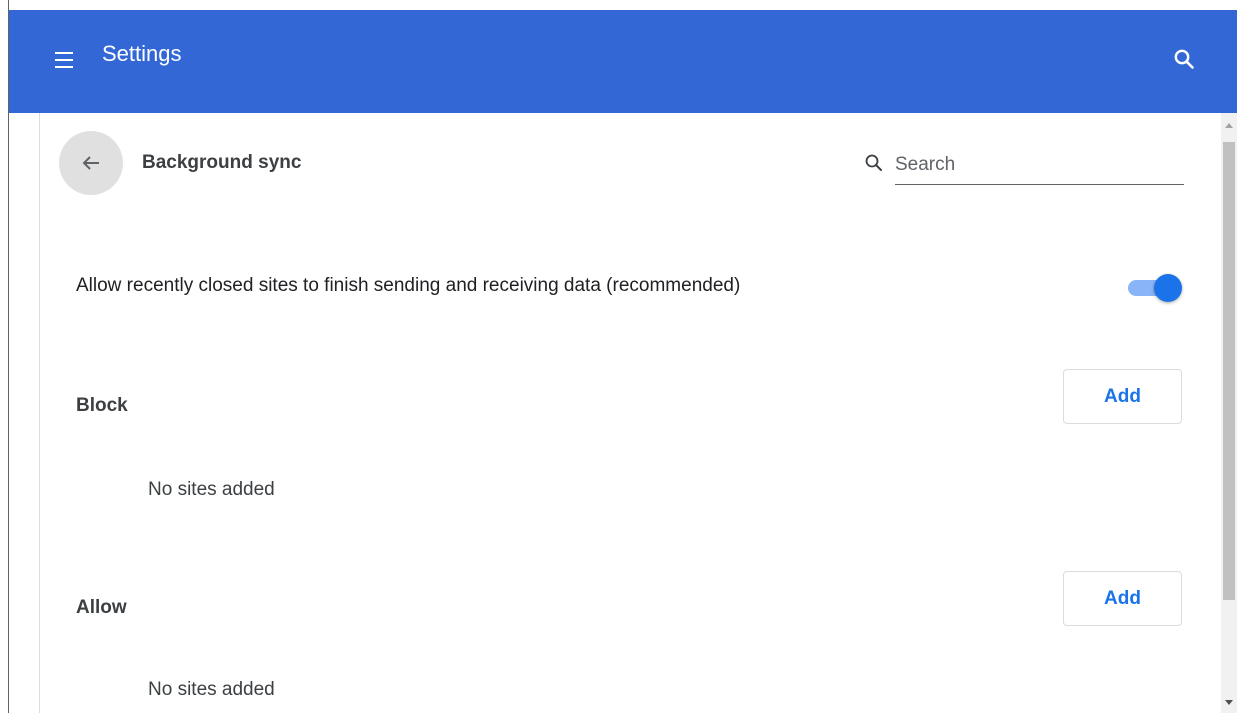  Describe the element at coordinates (64, 60) in the screenshot. I see `hamburger-menu-icon` at that location.